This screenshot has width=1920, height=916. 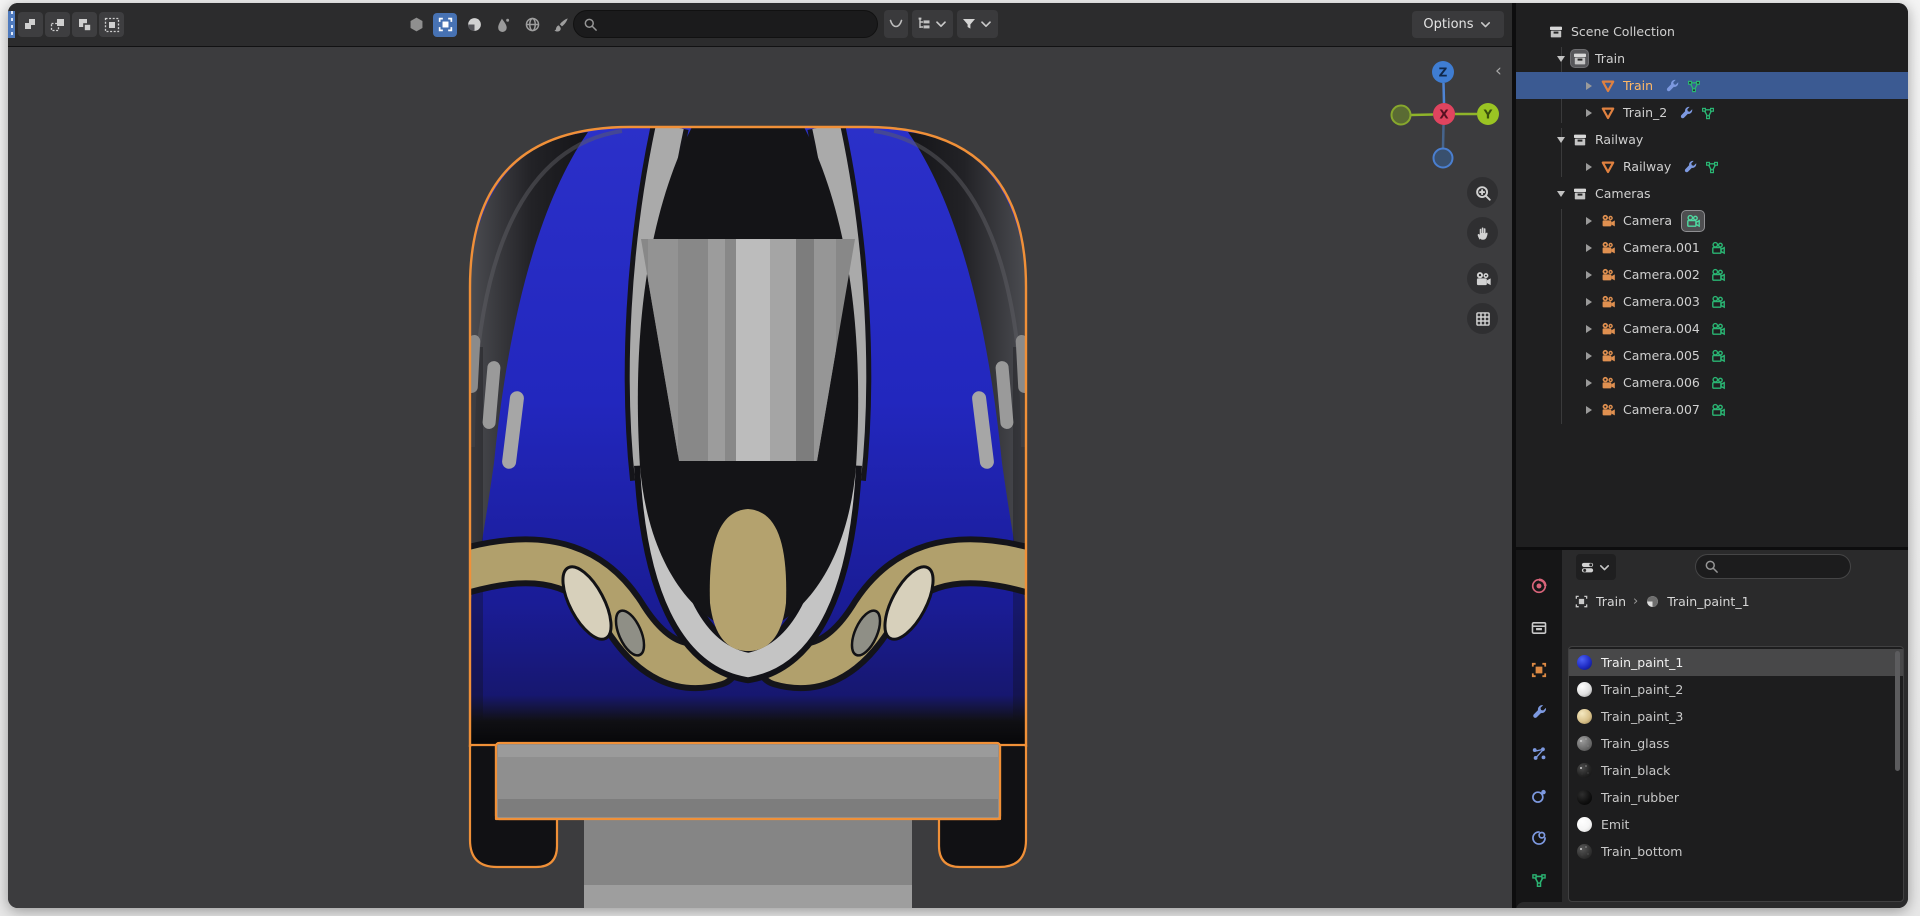 I want to click on material-slot-train_glass: Train_glass, so click(x=1736, y=743).